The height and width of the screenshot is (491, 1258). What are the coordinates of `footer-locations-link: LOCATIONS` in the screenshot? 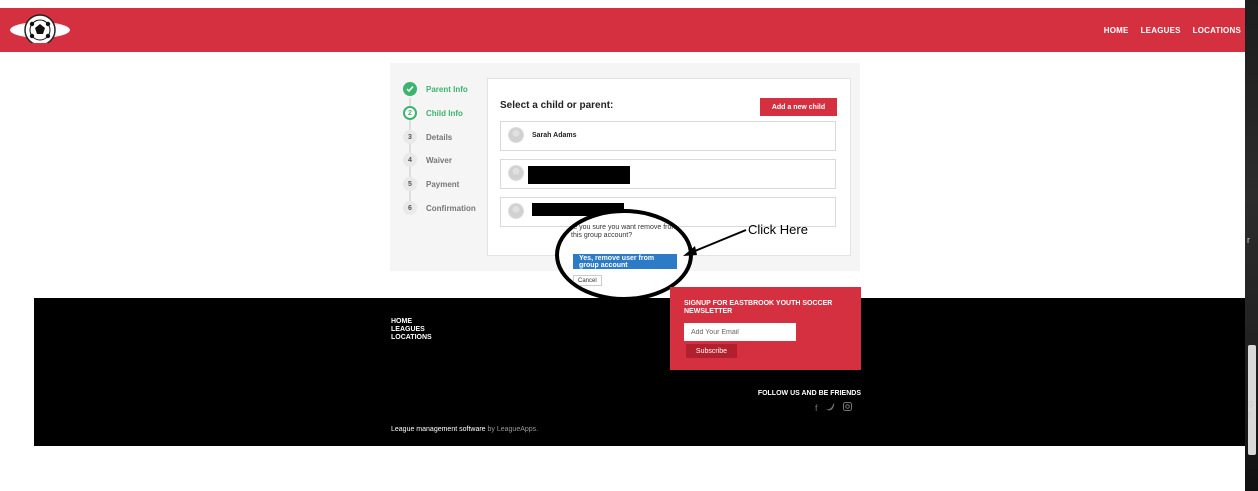 It's located at (411, 338).